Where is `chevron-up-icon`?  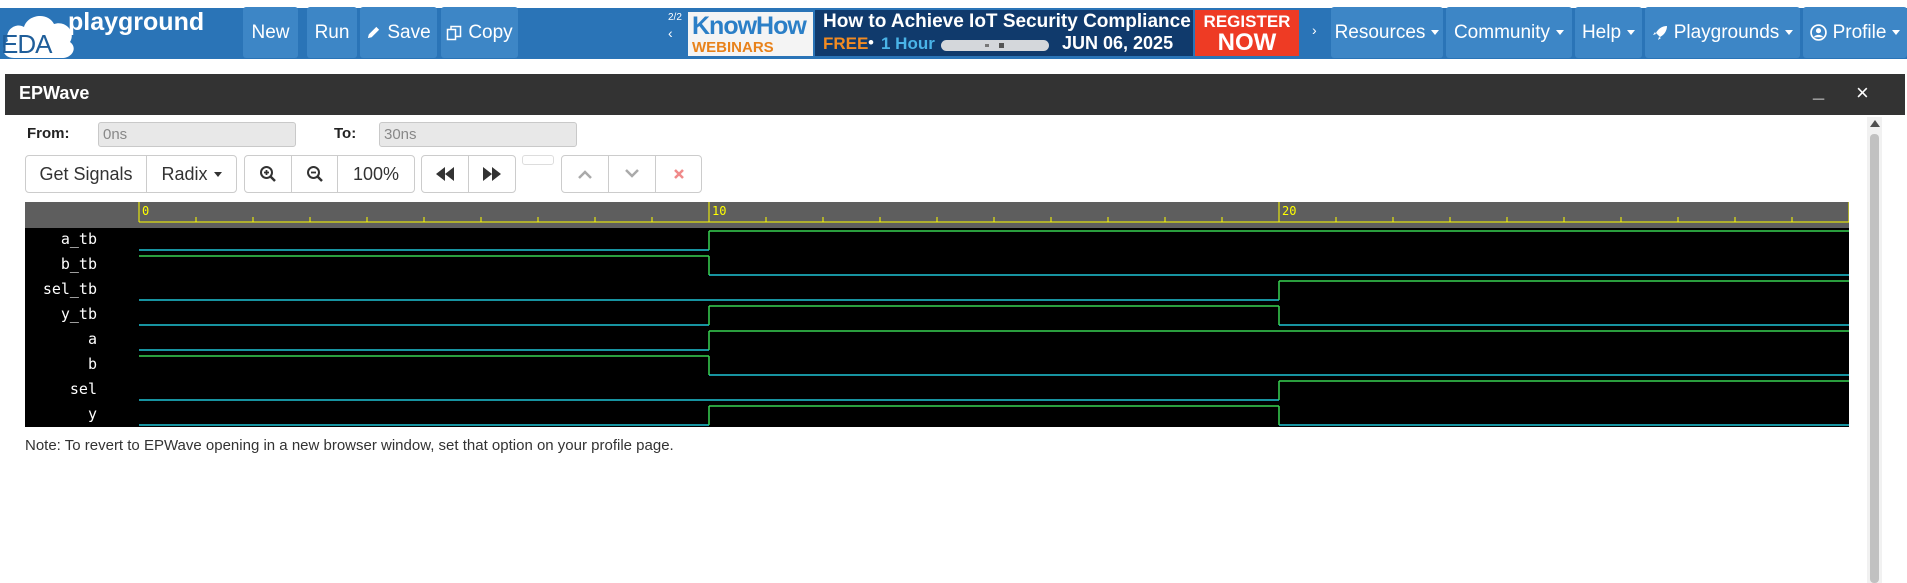 chevron-up-icon is located at coordinates (585, 174).